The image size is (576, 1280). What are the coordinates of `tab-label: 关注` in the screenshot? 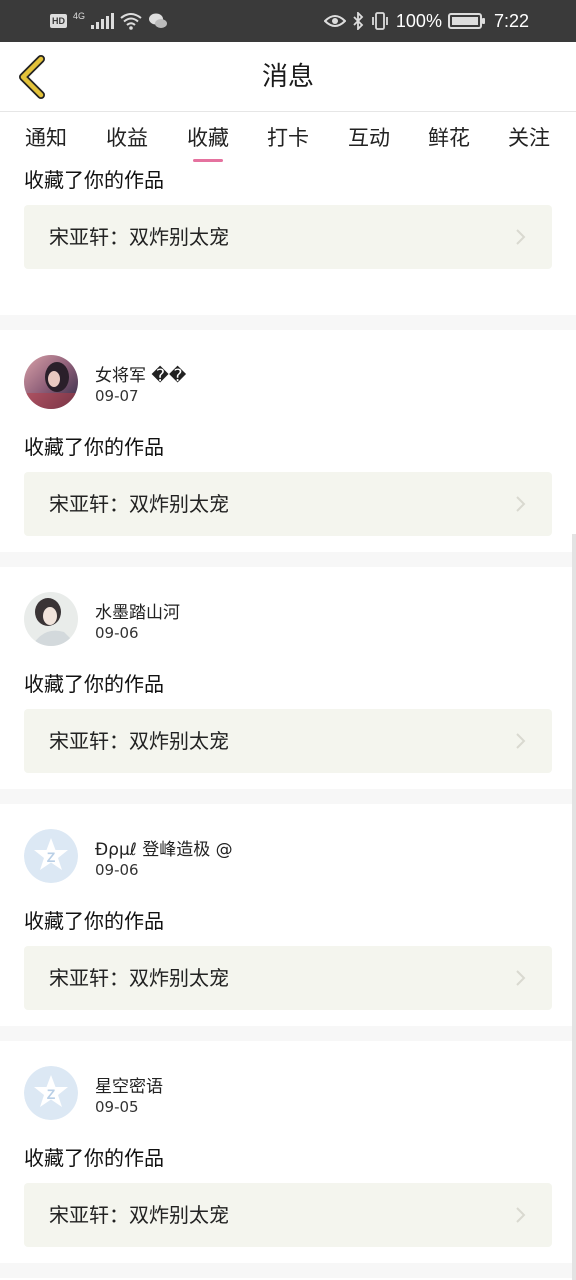 It's located at (529, 138).